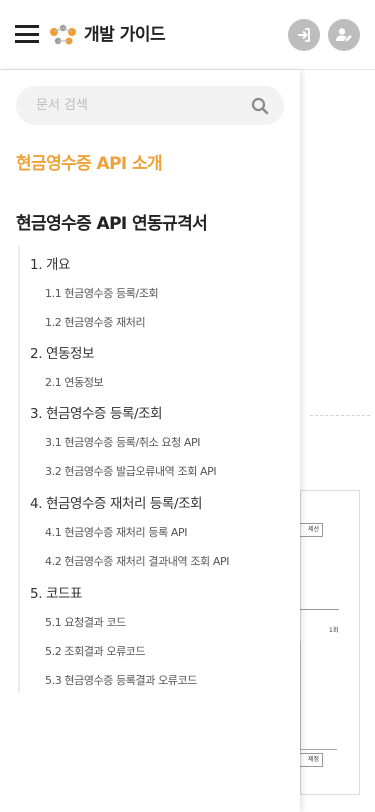 The width and height of the screenshot is (375, 812). I want to click on toc-item: 1. 개요, so click(50, 263).